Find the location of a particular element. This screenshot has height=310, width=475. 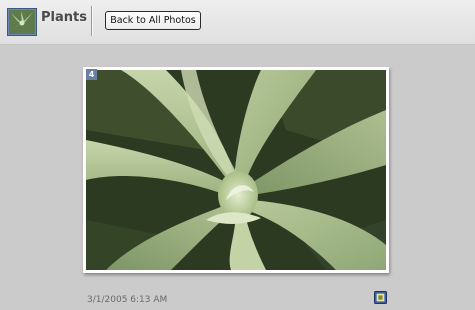

plant-thumbnail-icon is located at coordinates (22, 22).